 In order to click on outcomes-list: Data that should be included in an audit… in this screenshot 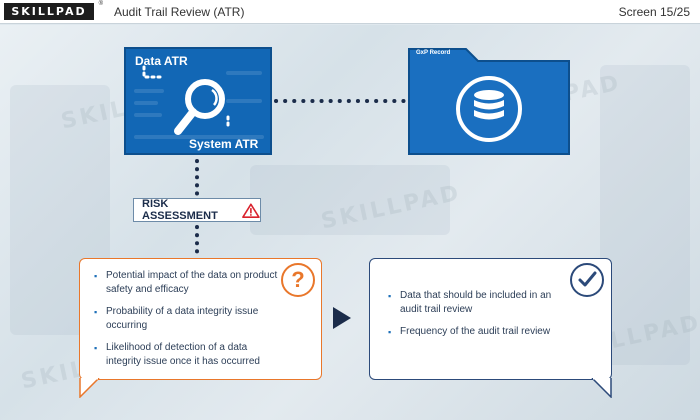, I will do `click(473, 318)`.